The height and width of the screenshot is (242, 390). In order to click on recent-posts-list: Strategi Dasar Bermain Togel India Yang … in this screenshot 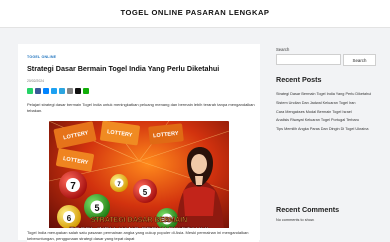, I will do `click(332, 114)`.